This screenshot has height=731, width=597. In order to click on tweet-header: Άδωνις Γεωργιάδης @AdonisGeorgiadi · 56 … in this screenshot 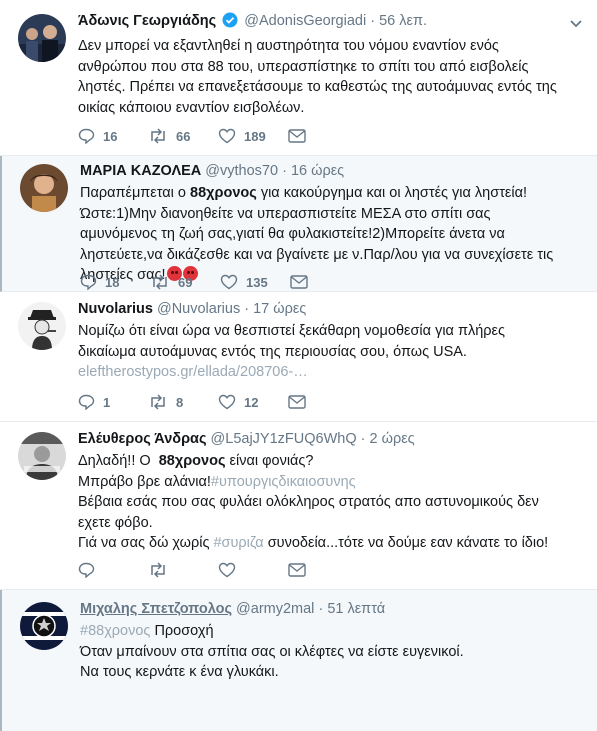, I will do `click(322, 23)`.